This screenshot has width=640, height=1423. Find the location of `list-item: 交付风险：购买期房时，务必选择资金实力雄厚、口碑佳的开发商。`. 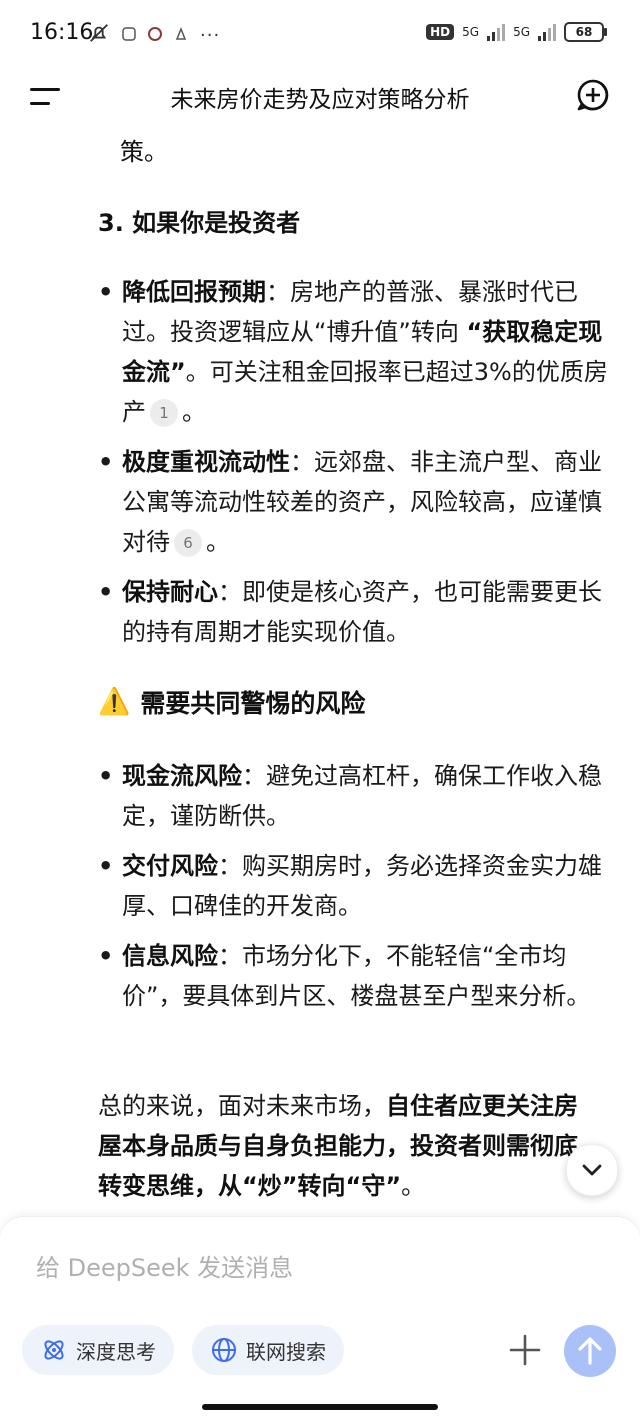

list-item: 交付风险：购买期房时，务必选择资金实力雄厚、口碑佳的开发商。 is located at coordinates (358, 886).